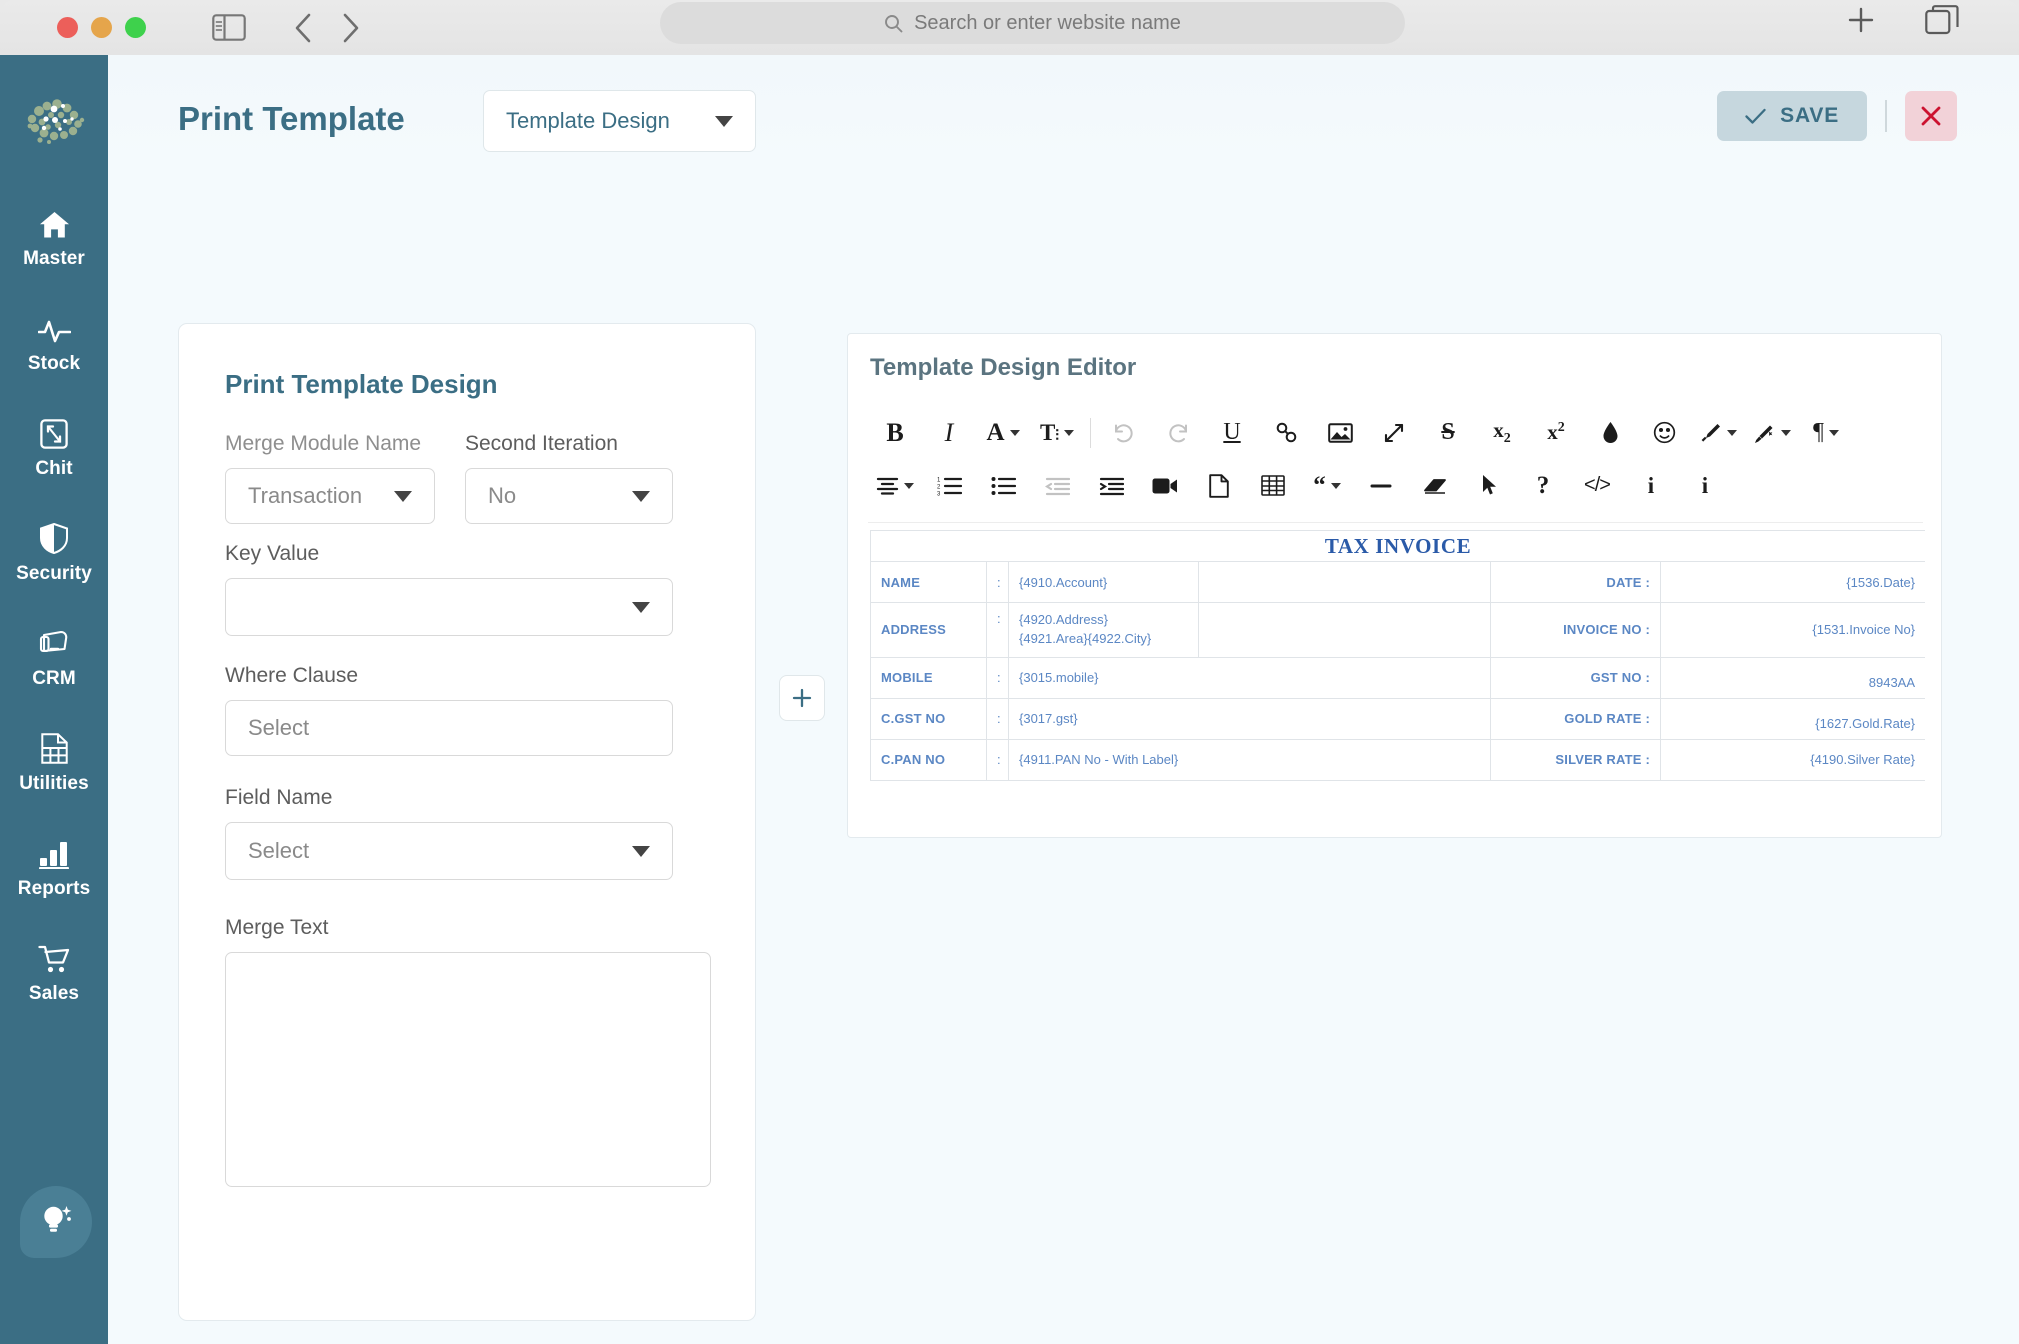 This screenshot has width=2019, height=1344. What do you see at coordinates (1327, 486) in the screenshot?
I see `quote-icon: “` at bounding box center [1327, 486].